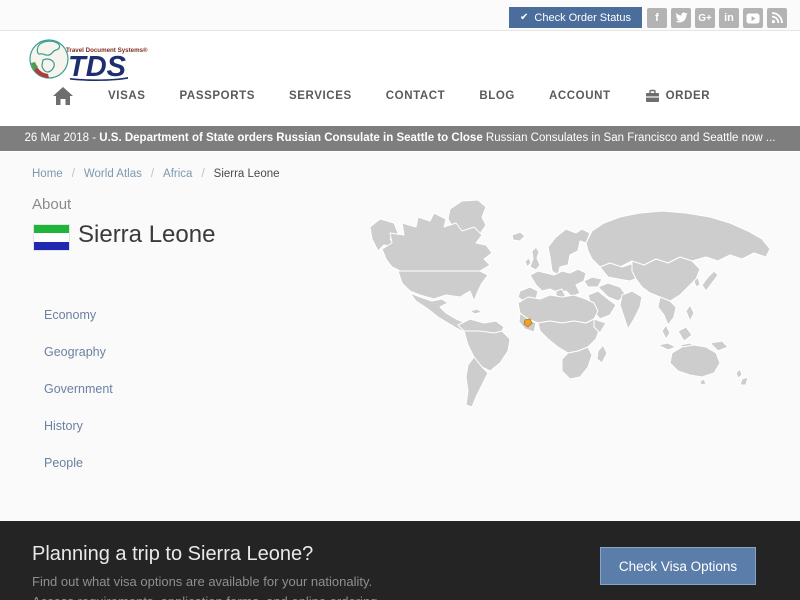  I want to click on nav-home, so click(63, 96).